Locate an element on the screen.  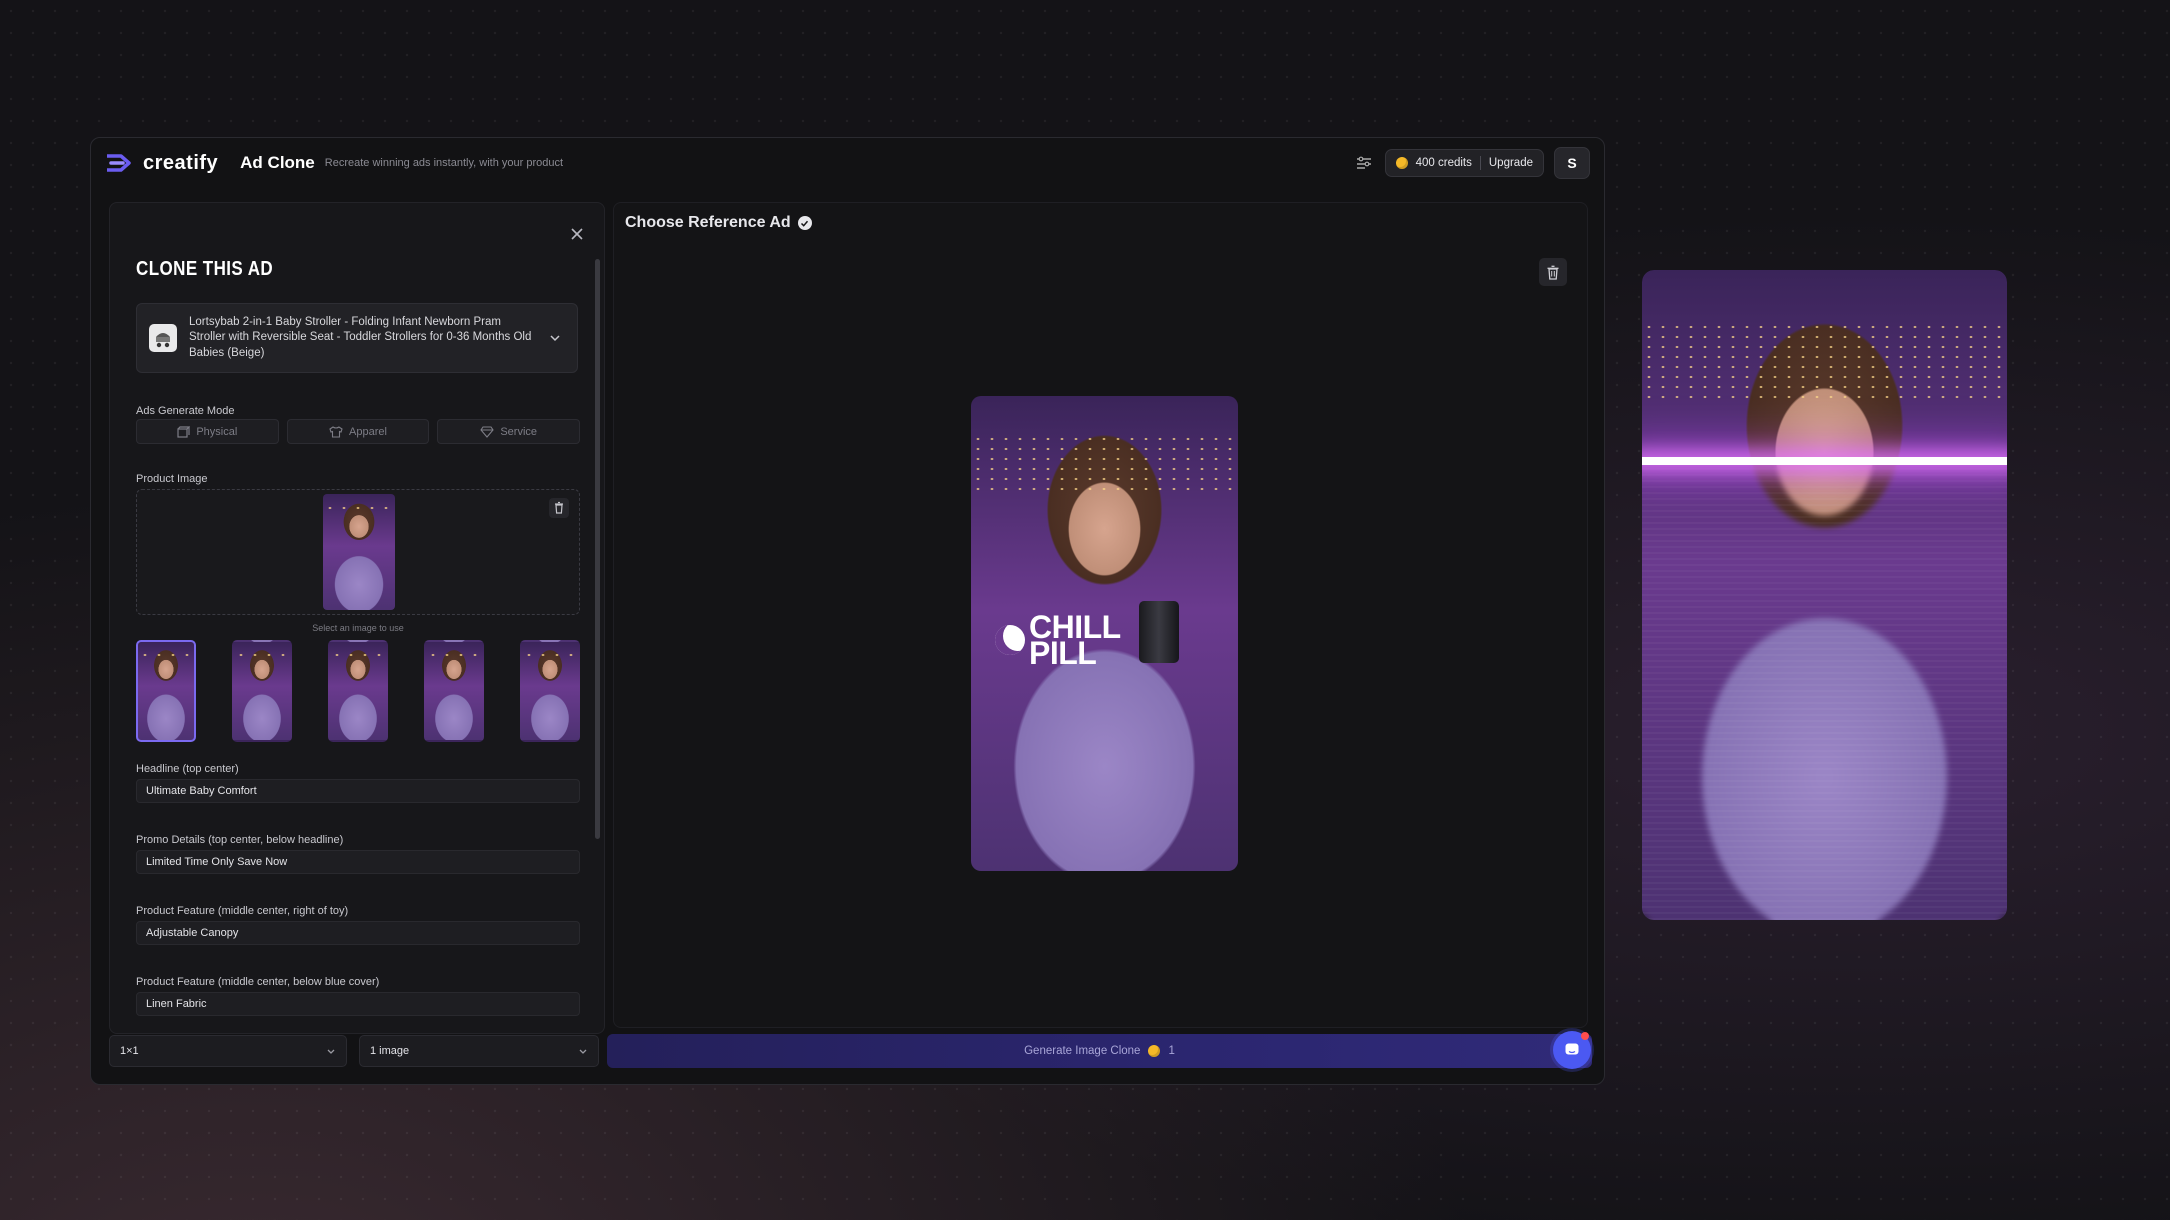
delete-reference-button is located at coordinates (1553, 272).